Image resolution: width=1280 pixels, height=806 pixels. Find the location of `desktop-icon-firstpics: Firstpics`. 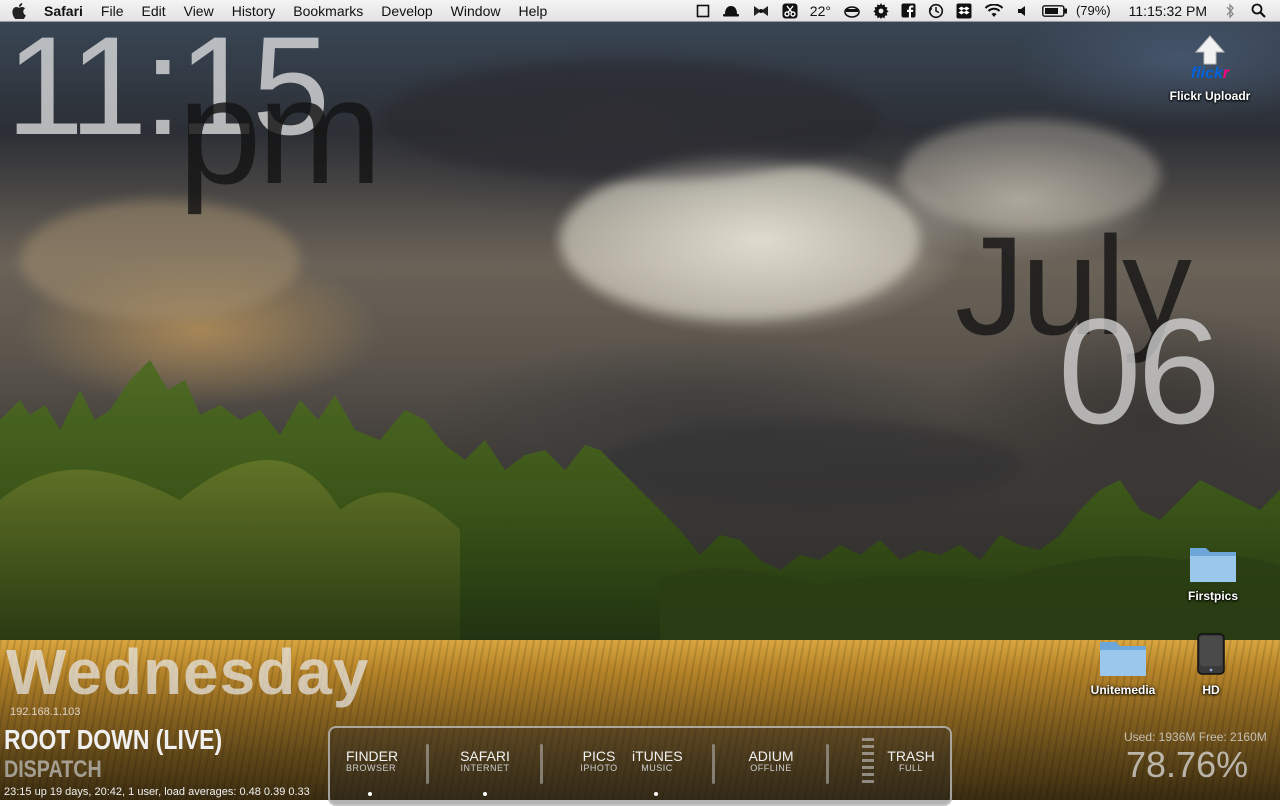

desktop-icon-firstpics: Firstpics is located at coordinates (1213, 572).